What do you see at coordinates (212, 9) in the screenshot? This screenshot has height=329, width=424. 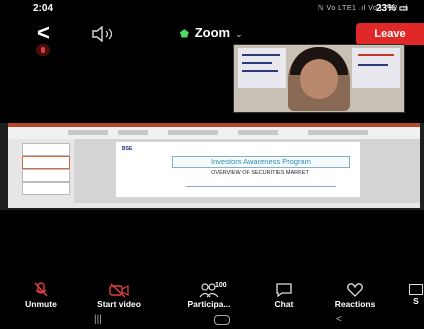 I see `status-bar: 2:04 ℕ Vo LTE1 .ıl Vo LTE2 .ıl 23% ▭` at bounding box center [212, 9].